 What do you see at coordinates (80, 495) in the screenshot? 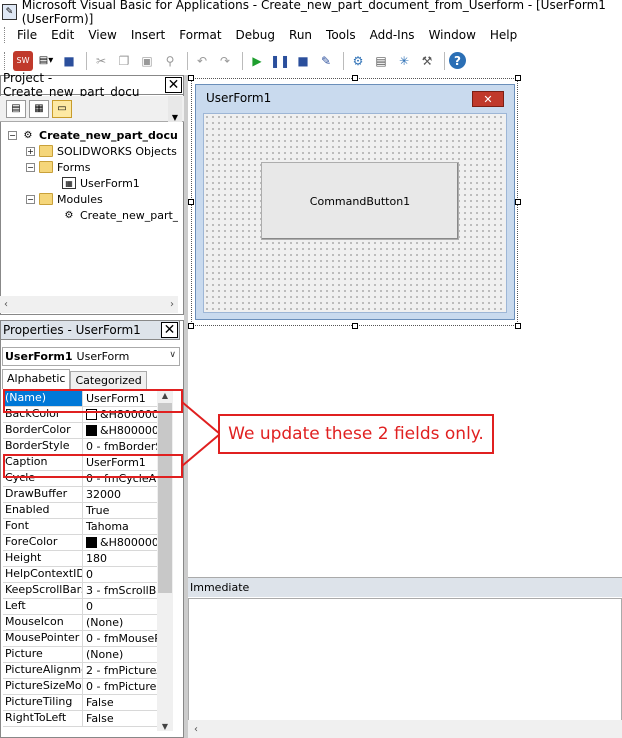
I see `property-row-drawbuffer: DrawBuffer 32000` at bounding box center [80, 495].